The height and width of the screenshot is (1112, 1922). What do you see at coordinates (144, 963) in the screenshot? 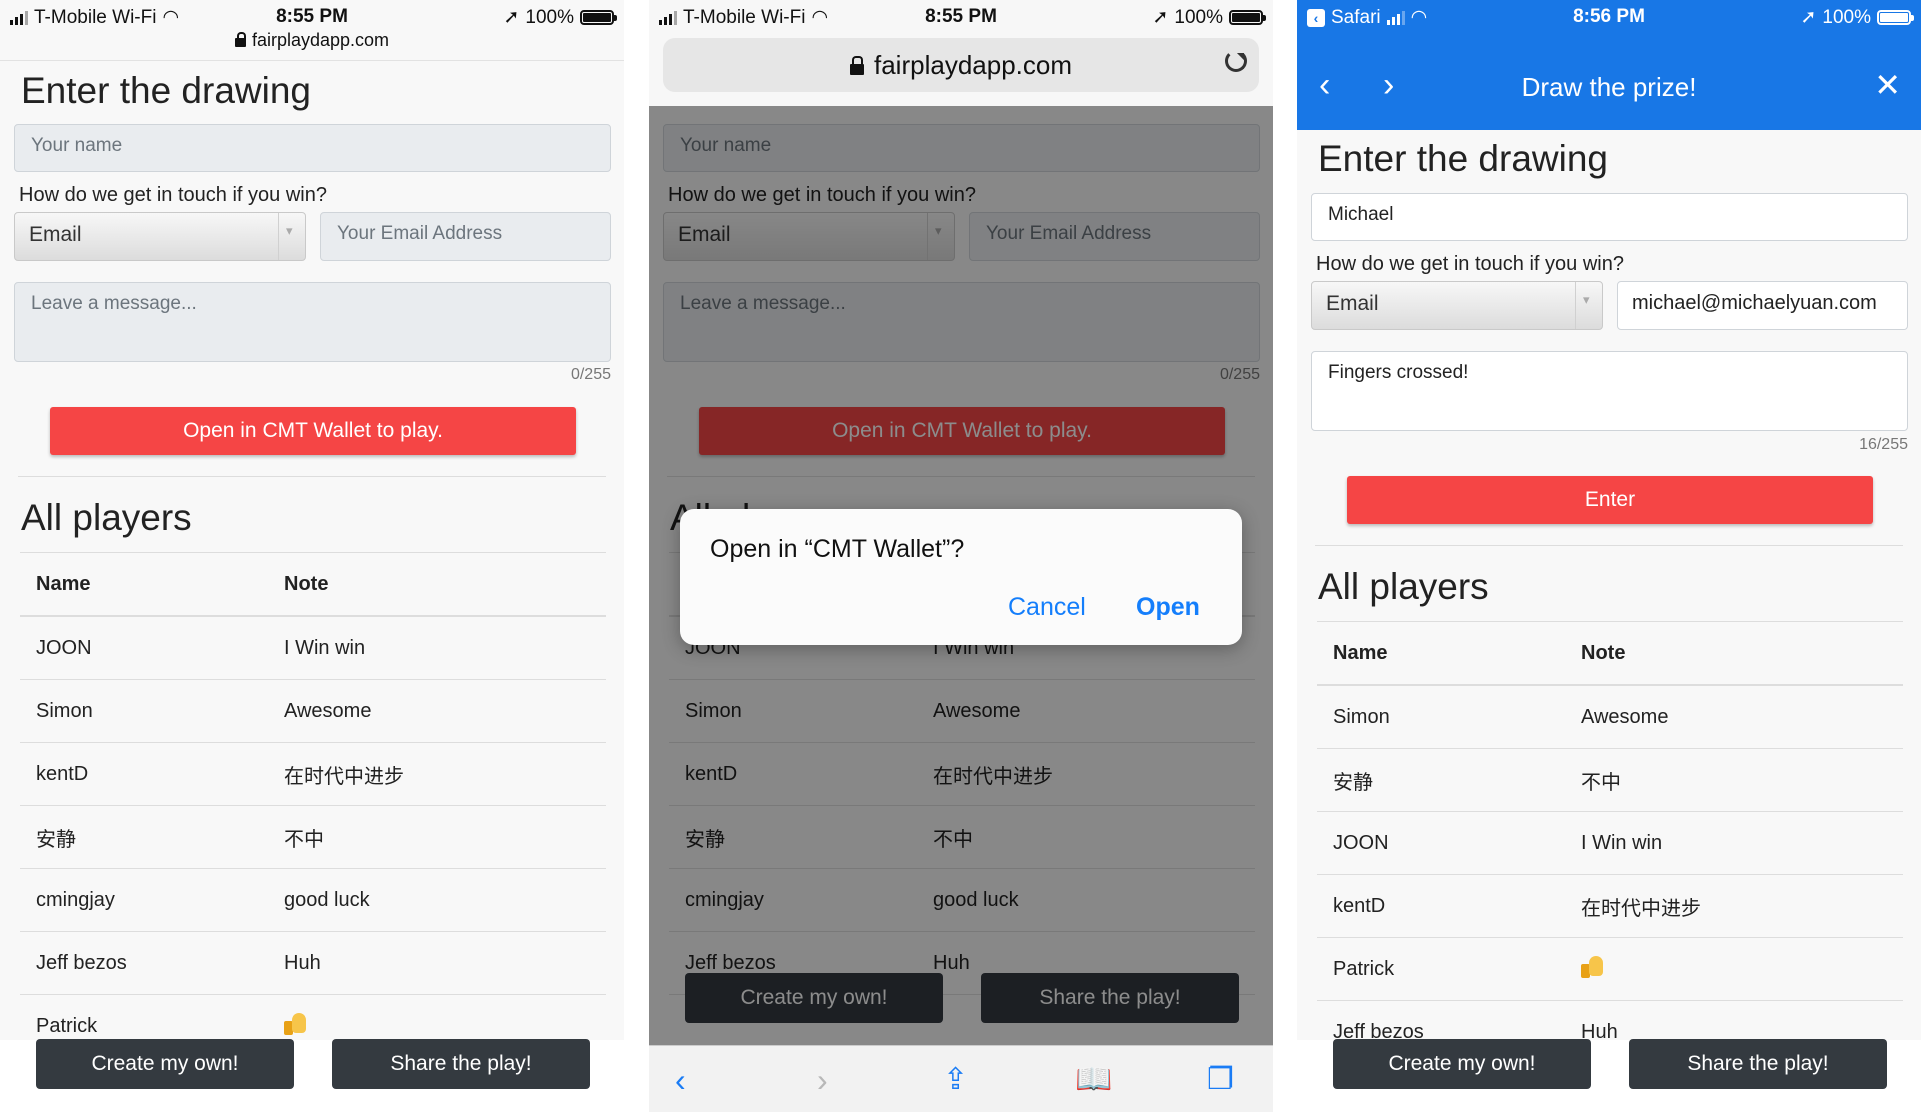
I see `player-name: Jeff bezos` at bounding box center [144, 963].